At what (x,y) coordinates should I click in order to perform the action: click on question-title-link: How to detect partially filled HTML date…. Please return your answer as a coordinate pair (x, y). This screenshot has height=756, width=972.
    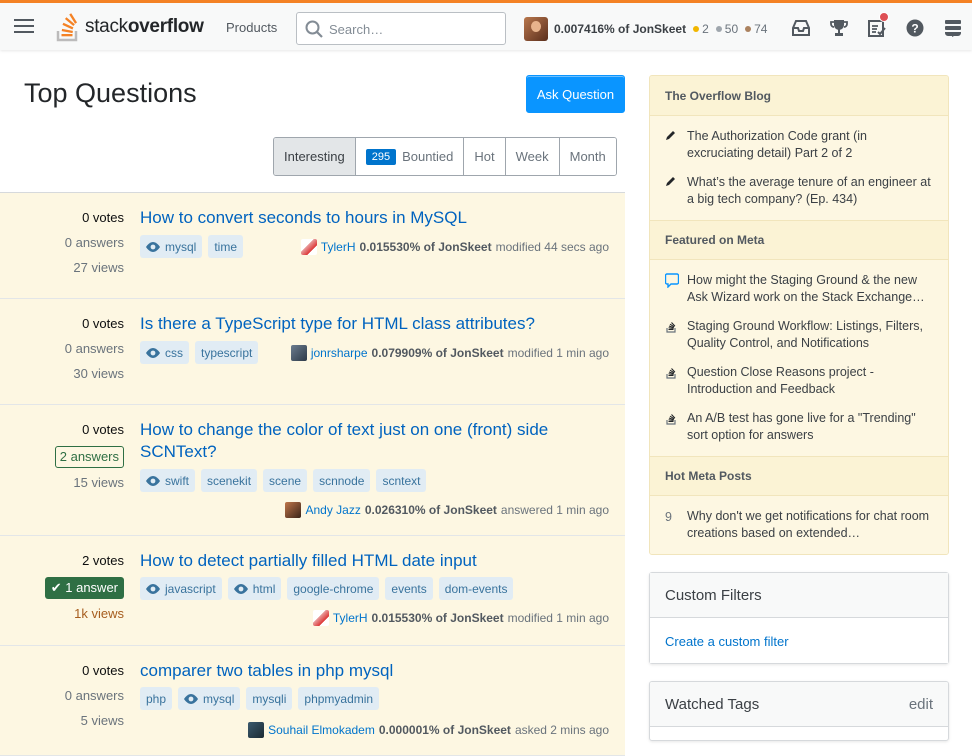
    Looking at the image, I should click on (375, 561).